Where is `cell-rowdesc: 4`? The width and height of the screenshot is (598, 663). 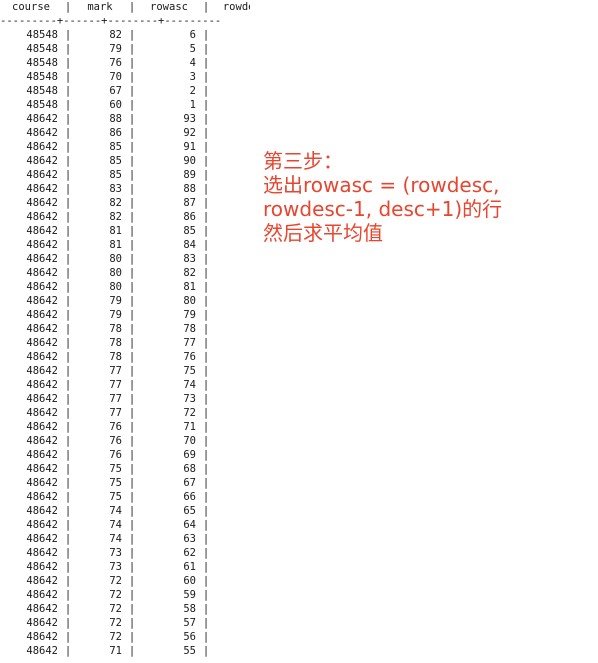 cell-rowdesc: 4 is located at coordinates (231, 161).